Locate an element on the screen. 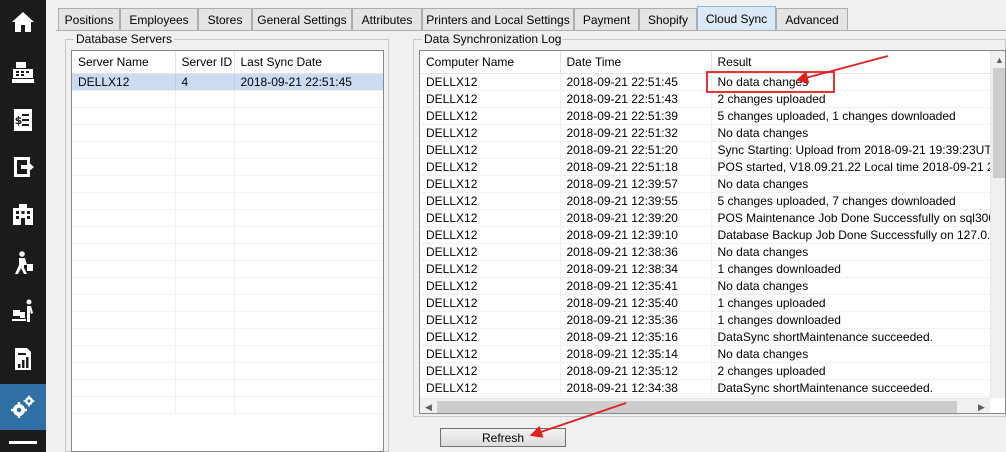  scroll-right-arrow-icon: ▶ is located at coordinates (981, 406).